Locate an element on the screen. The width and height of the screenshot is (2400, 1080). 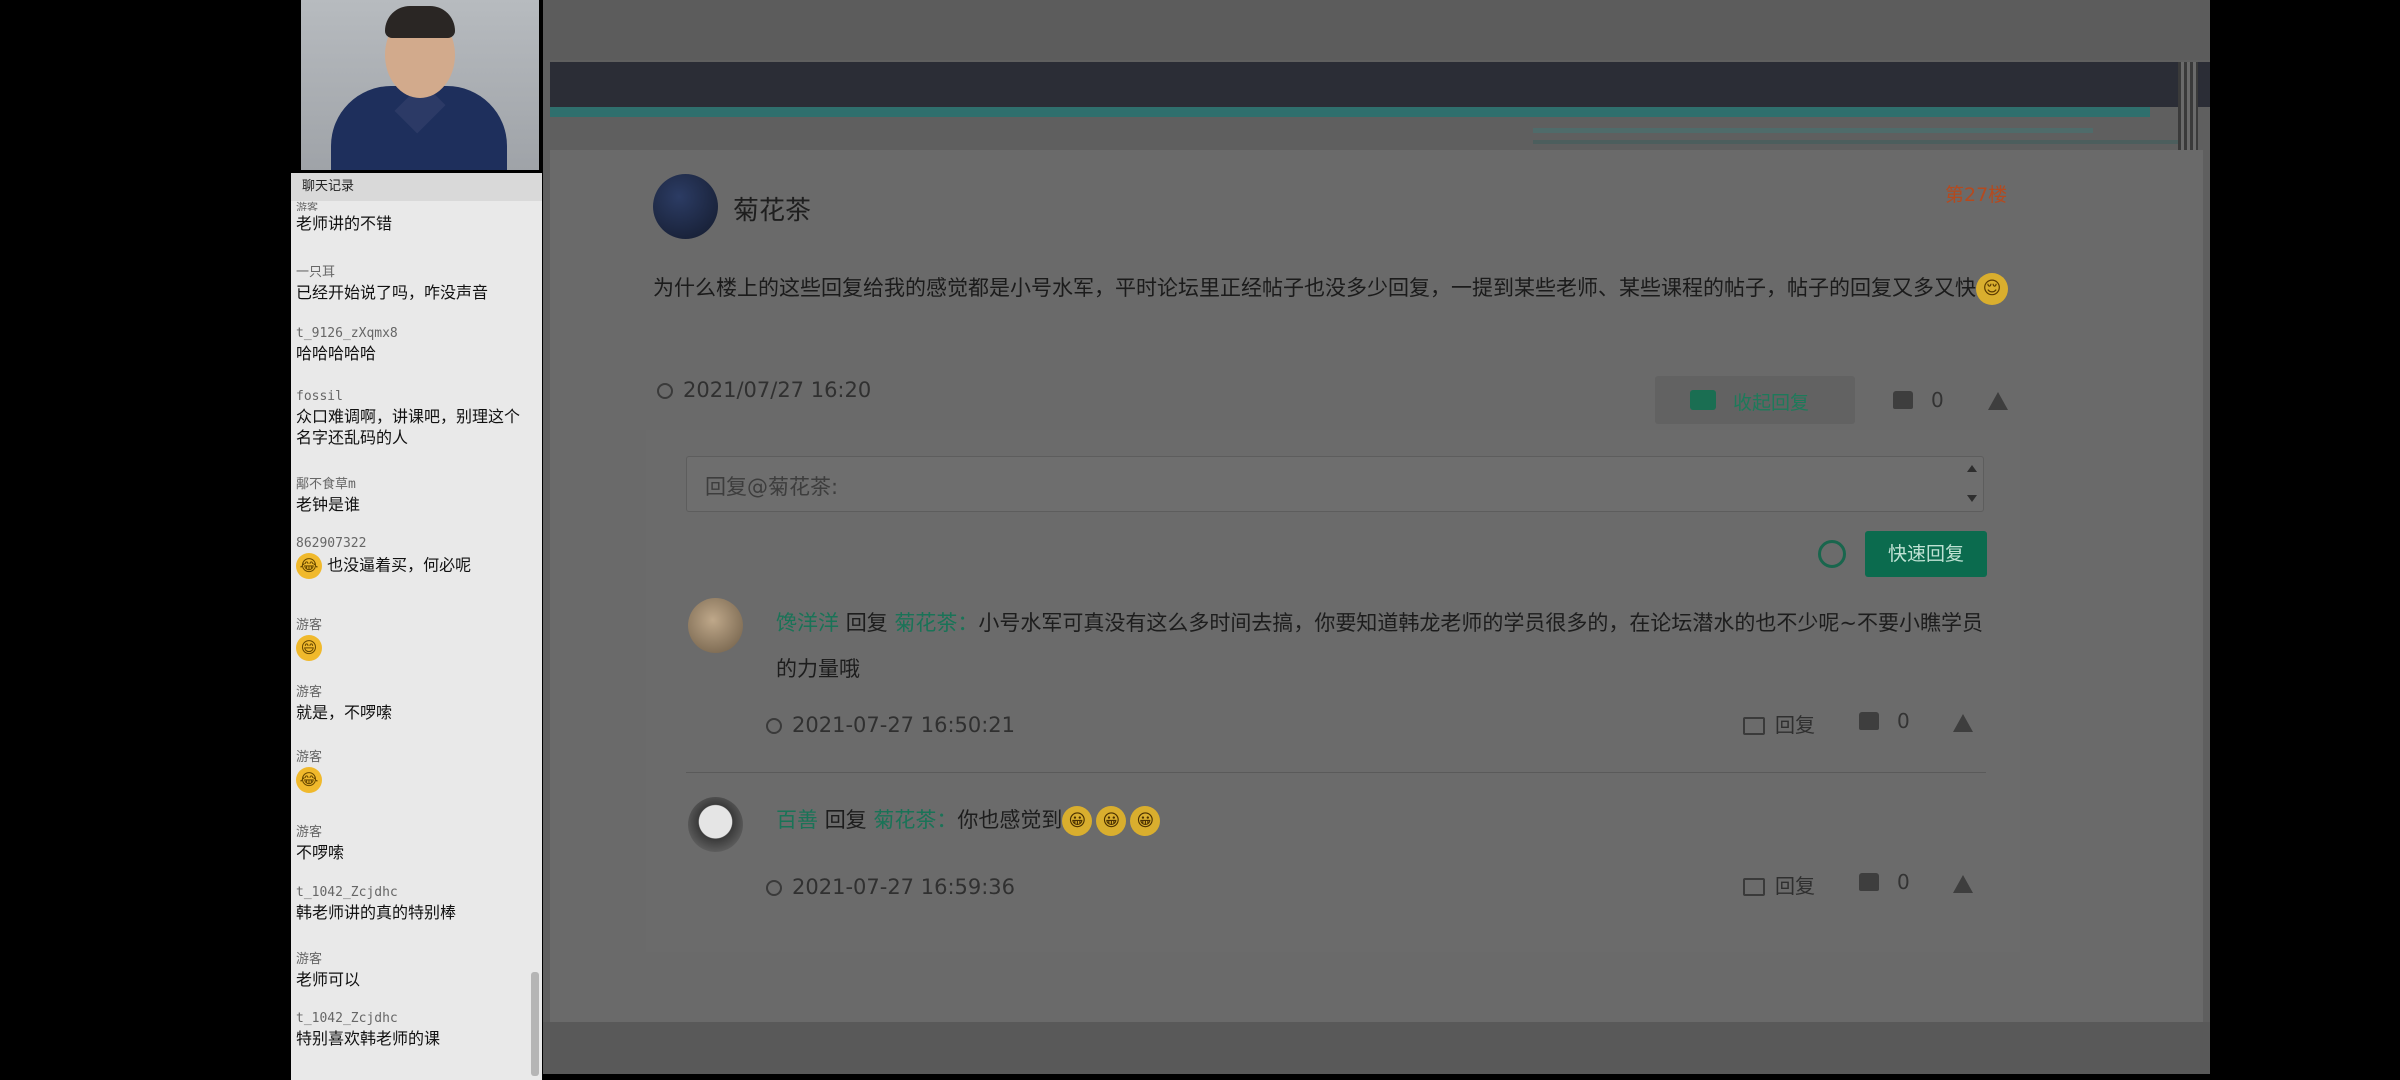
reply-content: 百善 回复 菊花茶：你也感觉到 😀 😀 😀 is located at coordinates (1381, 820).